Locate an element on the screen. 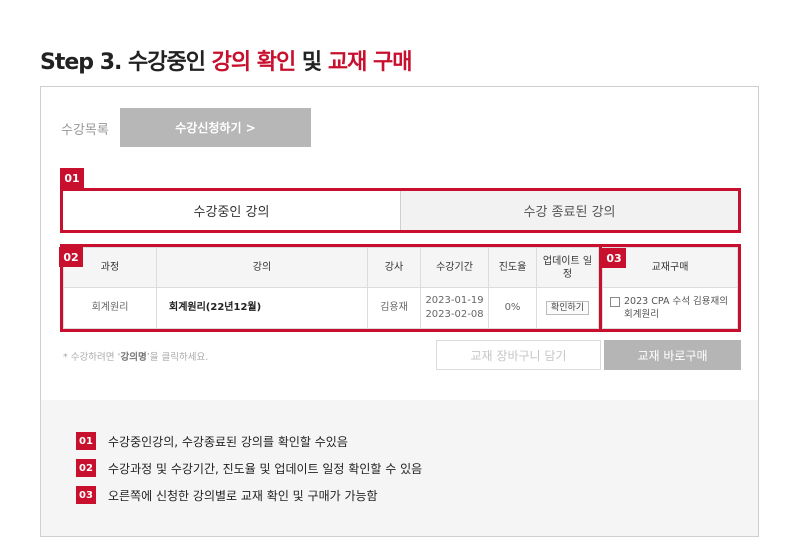 This screenshot has height=539, width=800. books-cell: 2023 CPA 수석 김용재의 회계원리 is located at coordinates (670, 308).